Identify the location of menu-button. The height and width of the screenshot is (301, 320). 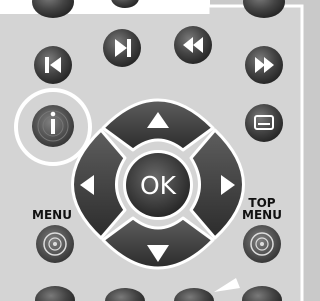
(55, 244).